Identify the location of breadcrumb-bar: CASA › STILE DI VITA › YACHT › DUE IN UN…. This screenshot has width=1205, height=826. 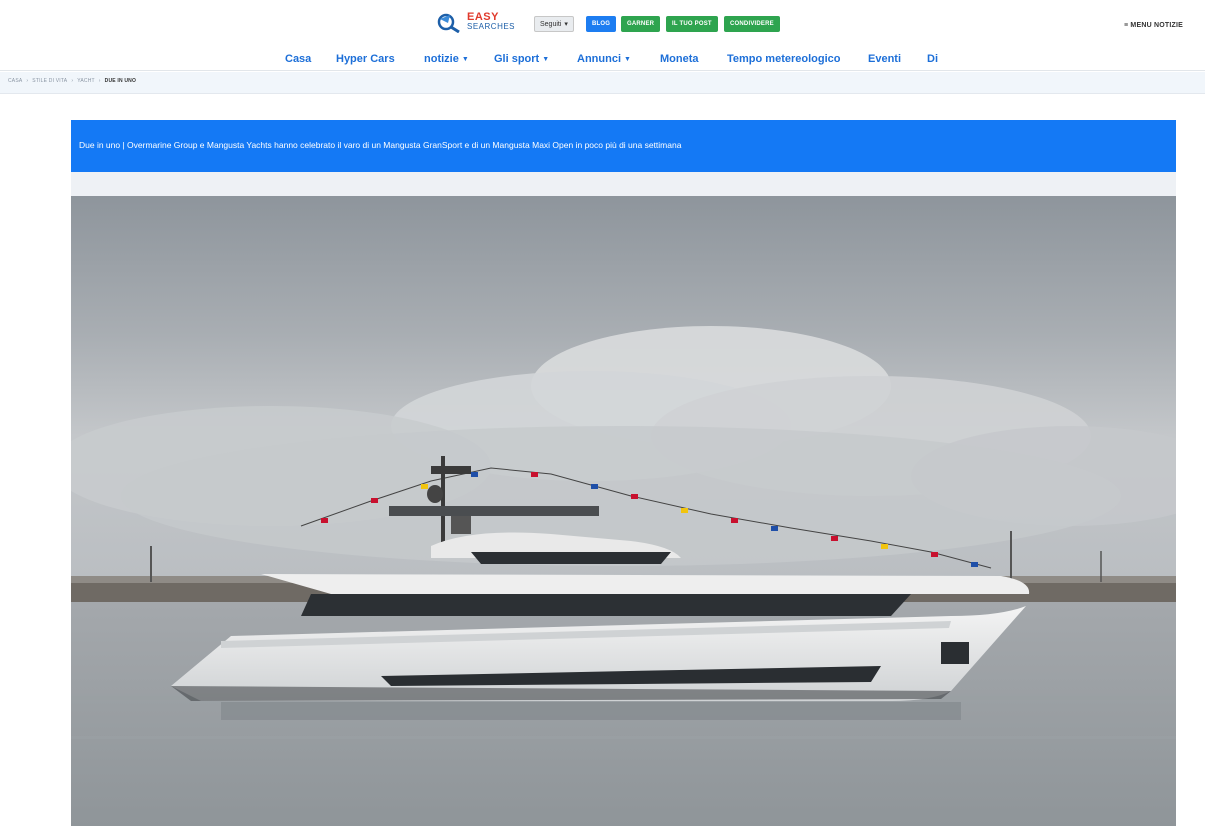
(602, 83).